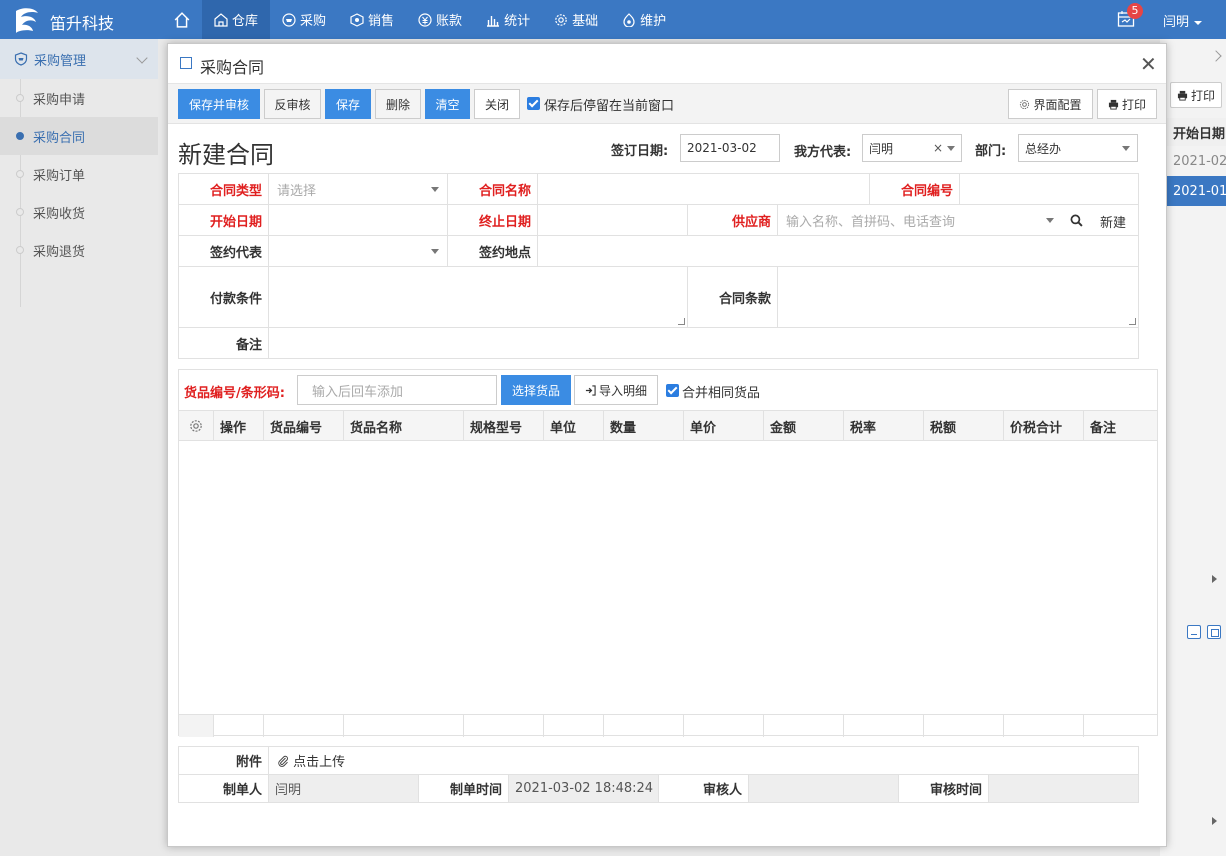 This screenshot has width=1226, height=856. I want to click on minimize-icon, so click(1194, 632).